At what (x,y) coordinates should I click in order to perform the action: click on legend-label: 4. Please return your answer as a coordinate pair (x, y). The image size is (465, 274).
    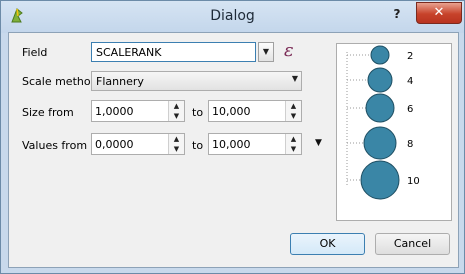
    Looking at the image, I should click on (410, 81).